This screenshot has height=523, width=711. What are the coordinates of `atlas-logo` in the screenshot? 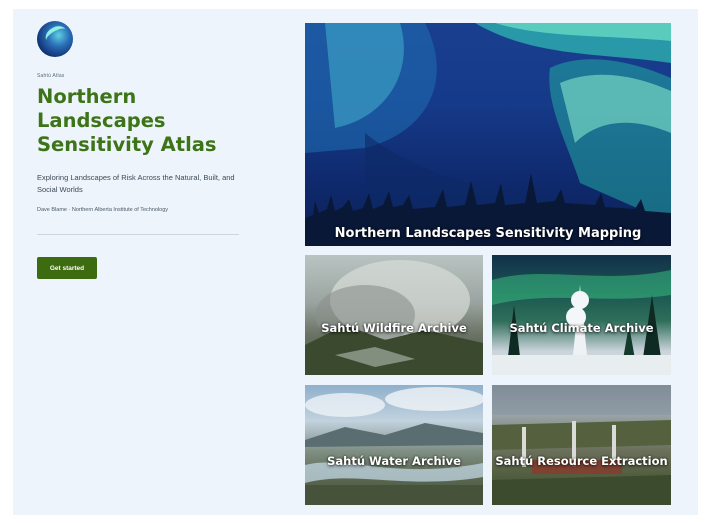 It's located at (55, 39).